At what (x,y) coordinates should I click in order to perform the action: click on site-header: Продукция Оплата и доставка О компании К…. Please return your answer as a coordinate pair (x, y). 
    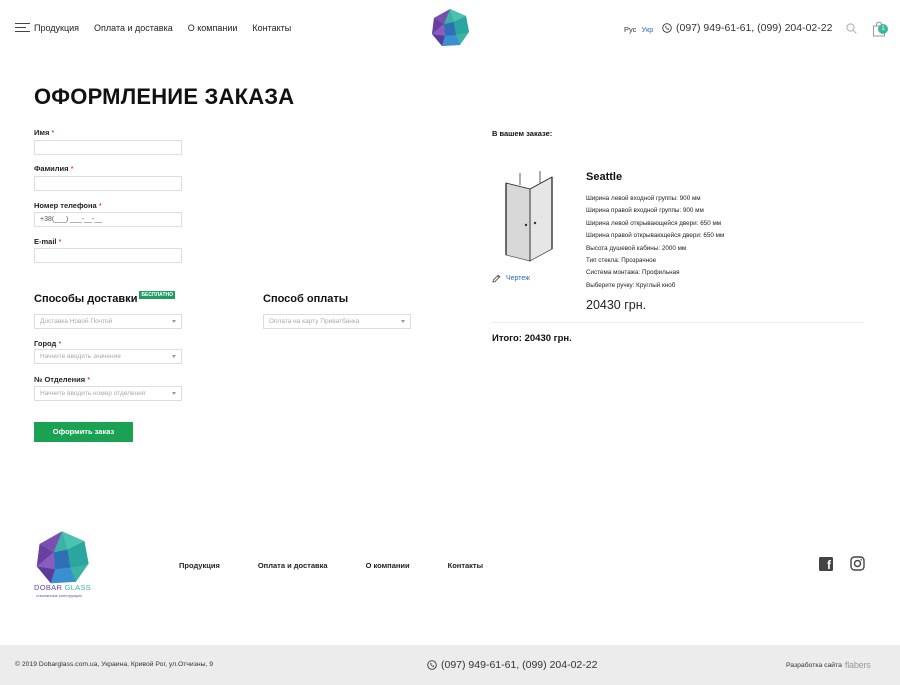
    Looking at the image, I should click on (450, 30).